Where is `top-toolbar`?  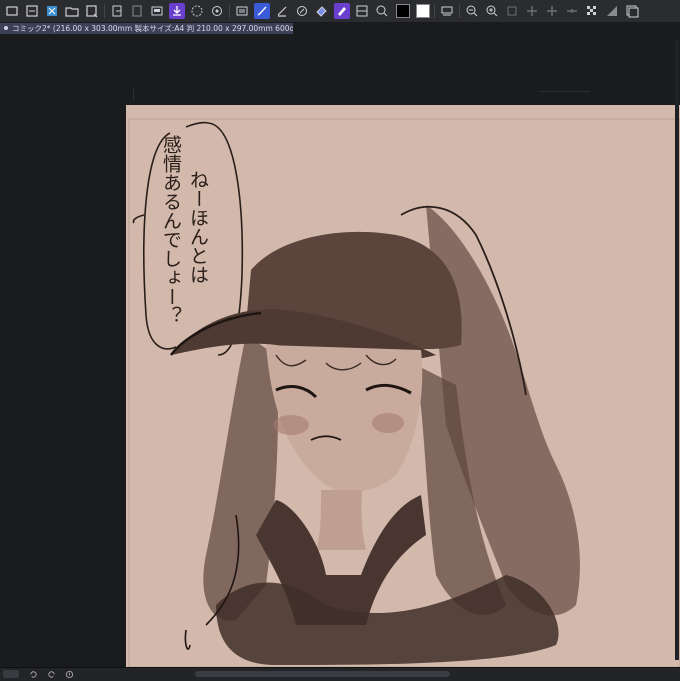
top-toolbar is located at coordinates (340, 11).